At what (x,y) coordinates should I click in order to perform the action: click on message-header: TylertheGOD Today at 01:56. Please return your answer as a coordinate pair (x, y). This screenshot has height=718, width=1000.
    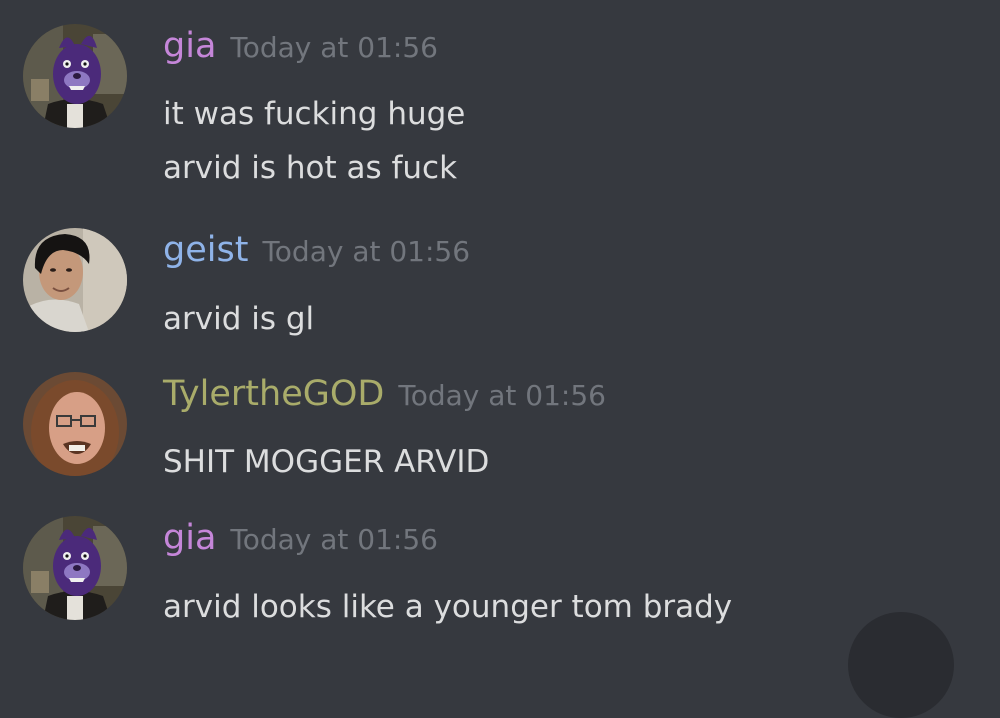
    Looking at the image, I should click on (384, 394).